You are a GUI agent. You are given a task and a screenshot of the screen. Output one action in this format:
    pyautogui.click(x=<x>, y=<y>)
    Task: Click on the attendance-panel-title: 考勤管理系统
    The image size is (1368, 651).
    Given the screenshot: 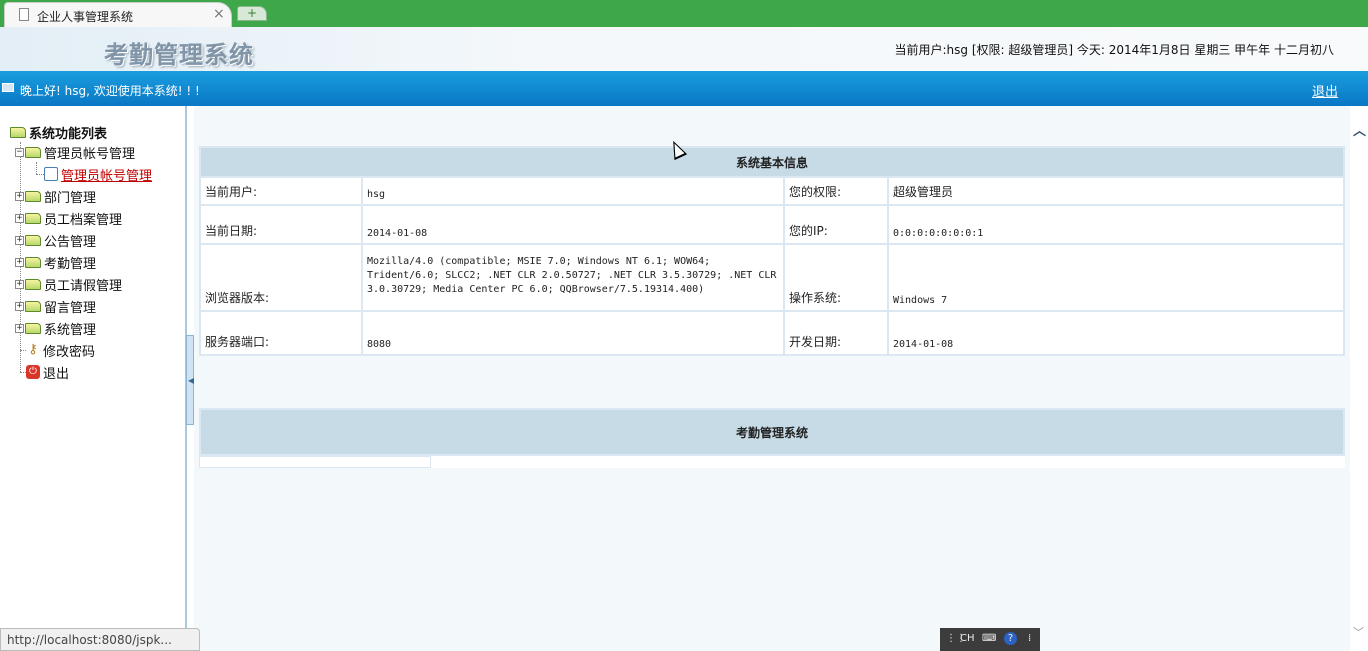 What is the action you would take?
    pyautogui.click(x=772, y=432)
    